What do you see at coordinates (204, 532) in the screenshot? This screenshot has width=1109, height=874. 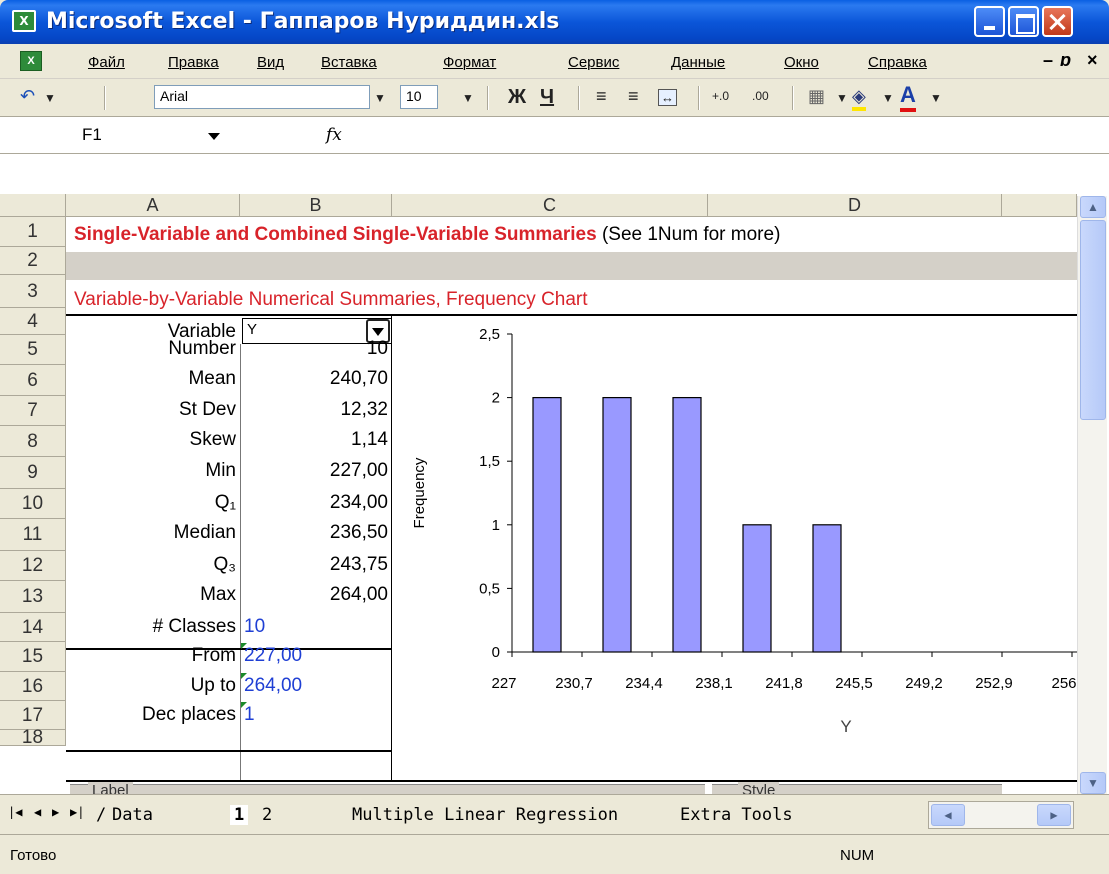 I see `stat-label: Median` at bounding box center [204, 532].